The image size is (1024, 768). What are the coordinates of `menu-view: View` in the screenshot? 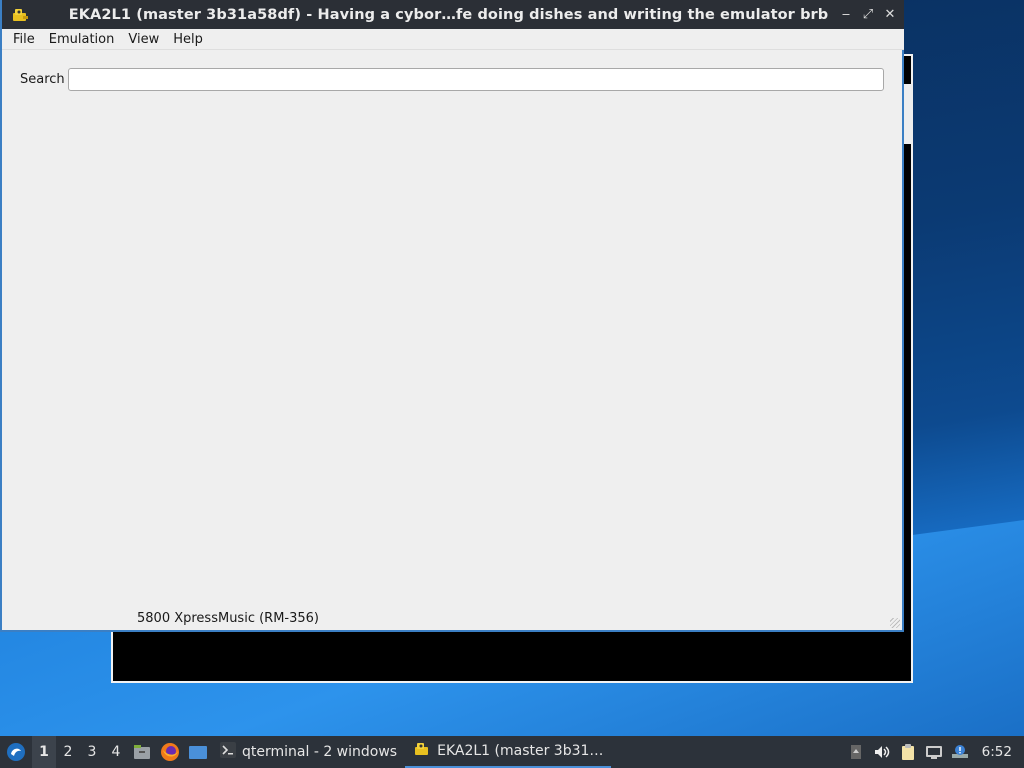 It's located at (143, 39).